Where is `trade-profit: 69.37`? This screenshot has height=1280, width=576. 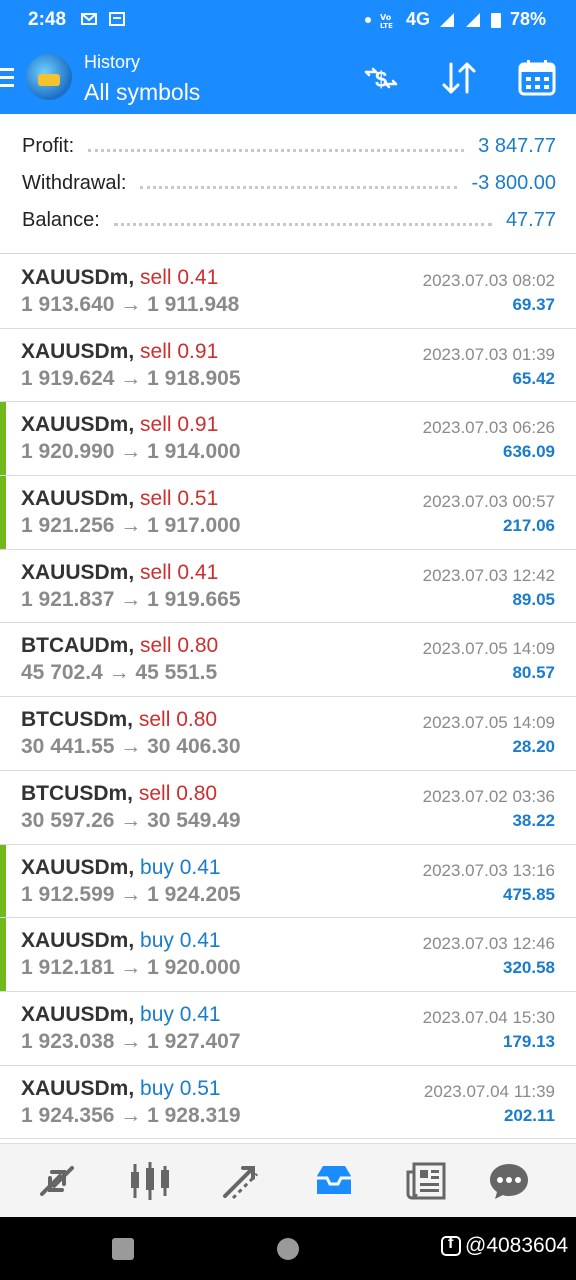
trade-profit: 69.37 is located at coordinates (533, 304).